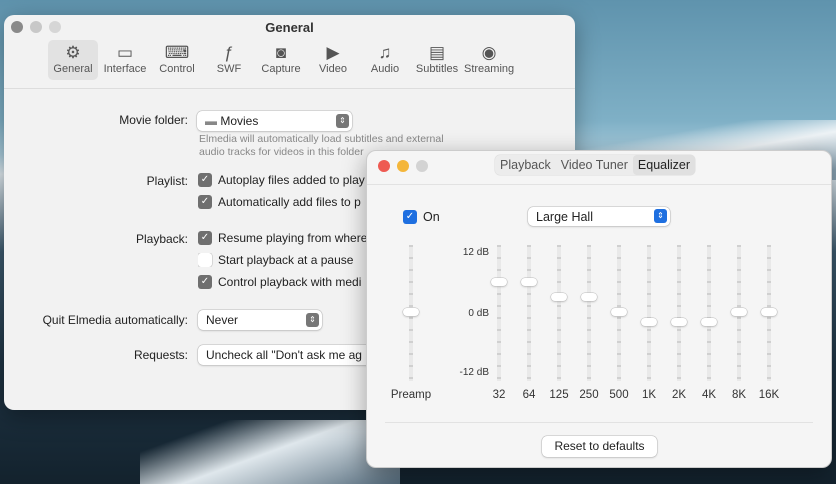 This screenshot has height=484, width=836. I want to click on movie-folder-label: Movie folder:, so click(153, 120).